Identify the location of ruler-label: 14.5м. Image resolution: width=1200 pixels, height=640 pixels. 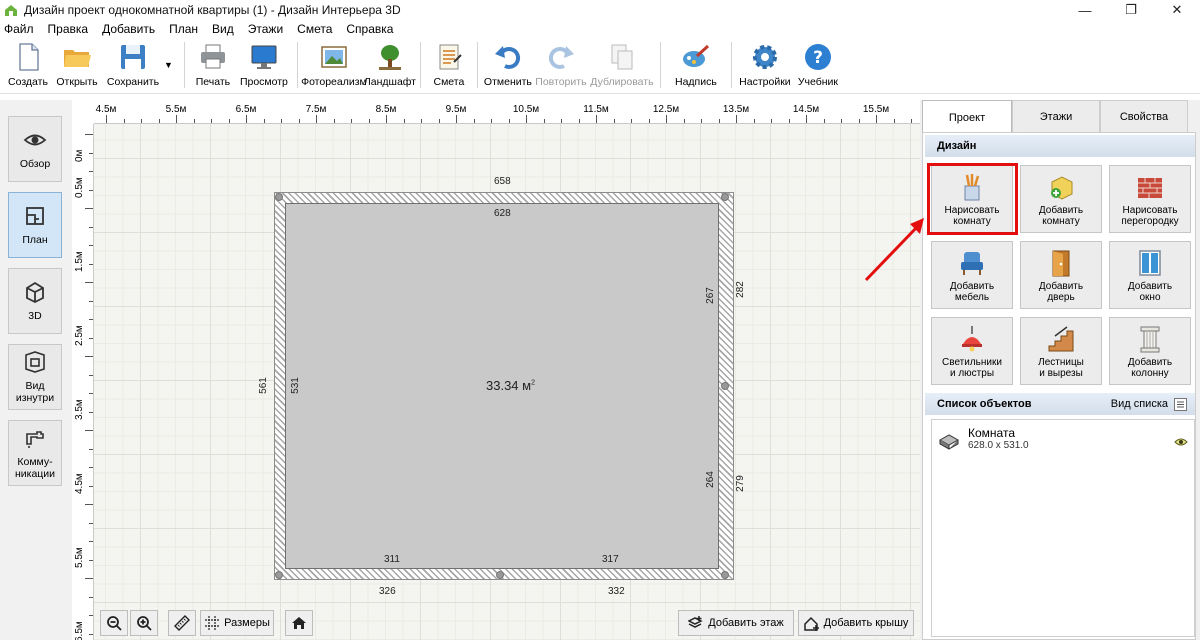
(806, 109).